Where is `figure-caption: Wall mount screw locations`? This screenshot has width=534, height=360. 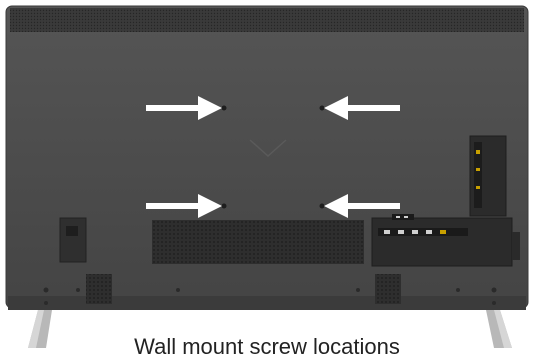 figure-caption: Wall mount screw locations is located at coordinates (267, 346).